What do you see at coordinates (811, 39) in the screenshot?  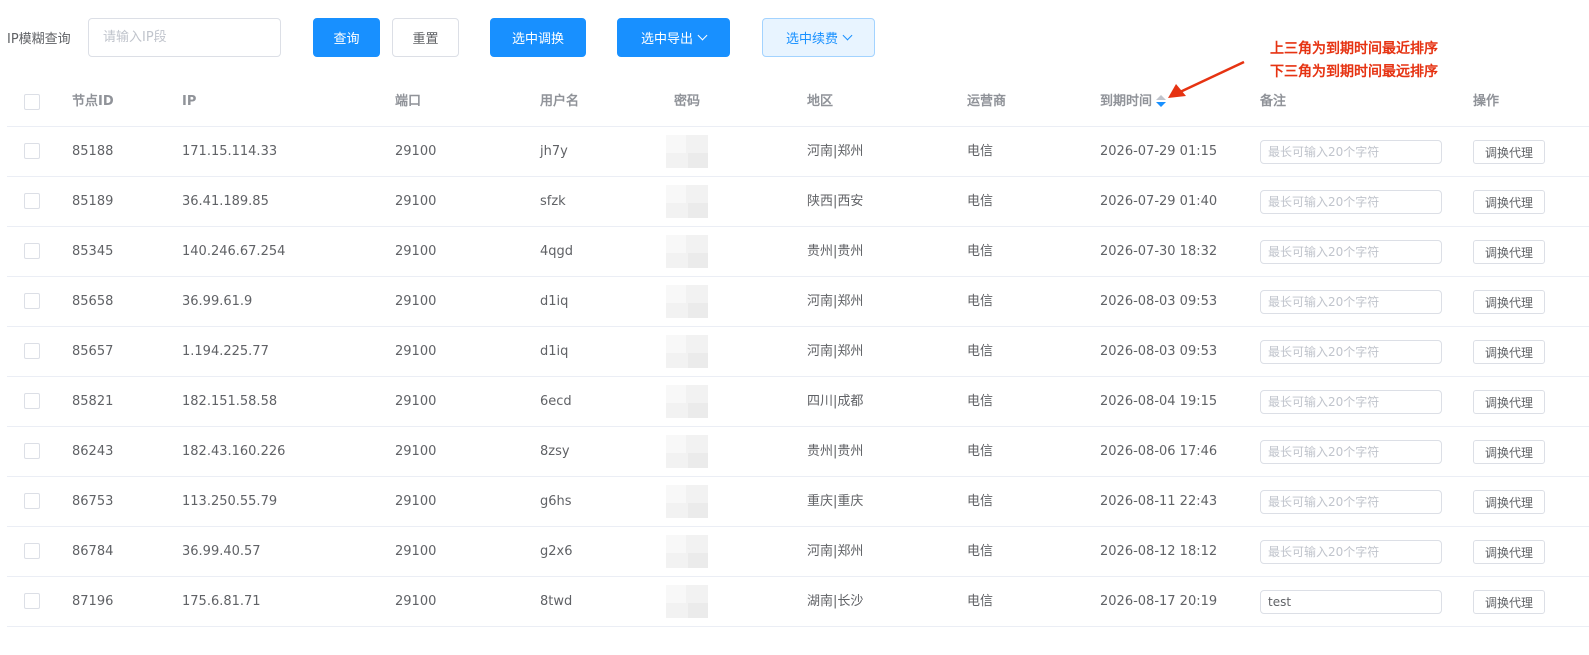 I see `renew-selected-label: 选中续费` at bounding box center [811, 39].